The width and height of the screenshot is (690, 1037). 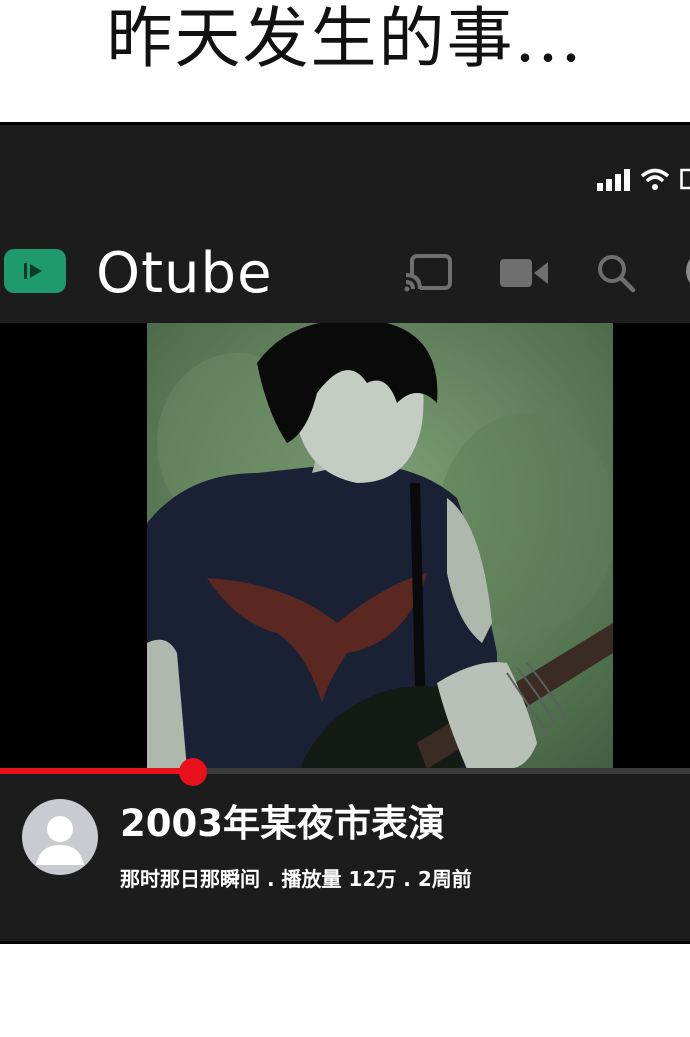 What do you see at coordinates (345, 280) in the screenshot?
I see `app-bar: Otube` at bounding box center [345, 280].